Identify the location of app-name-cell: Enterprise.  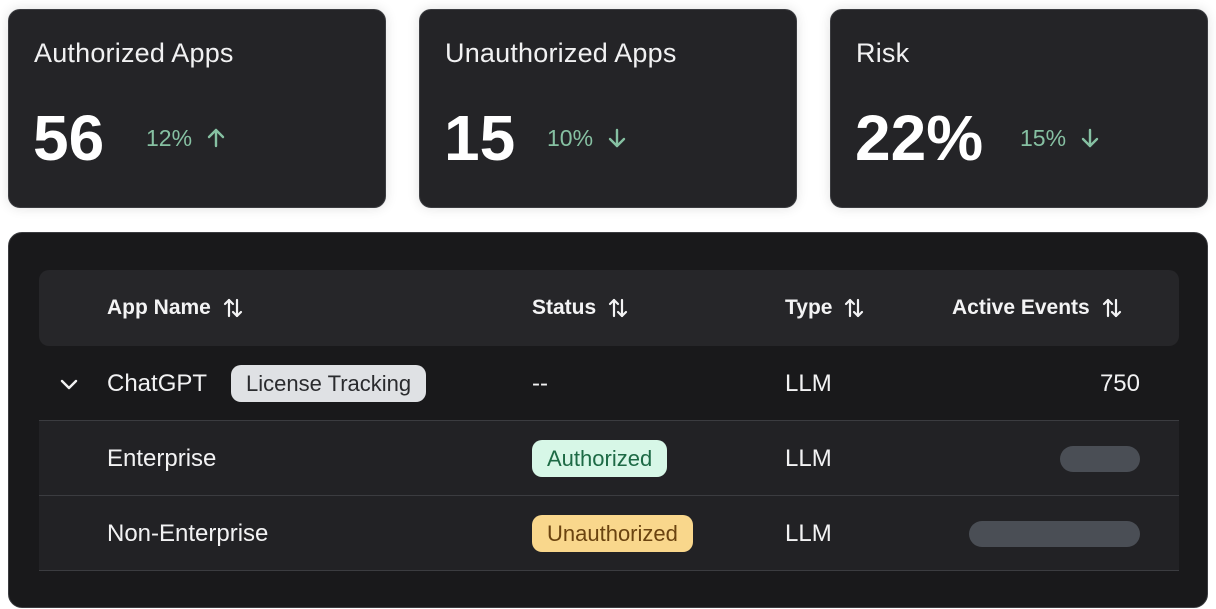
(161, 458).